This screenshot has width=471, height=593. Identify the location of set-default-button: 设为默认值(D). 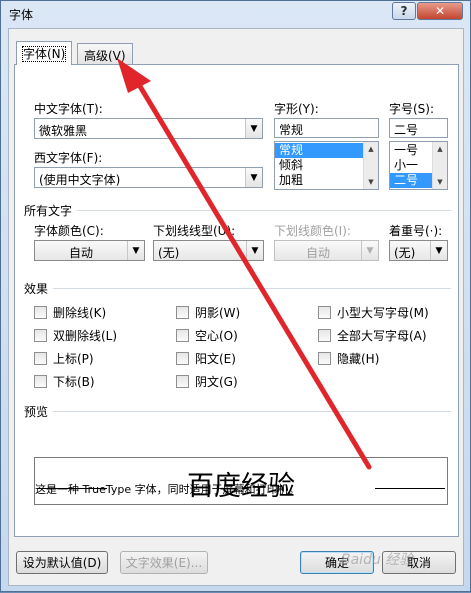
(62, 562).